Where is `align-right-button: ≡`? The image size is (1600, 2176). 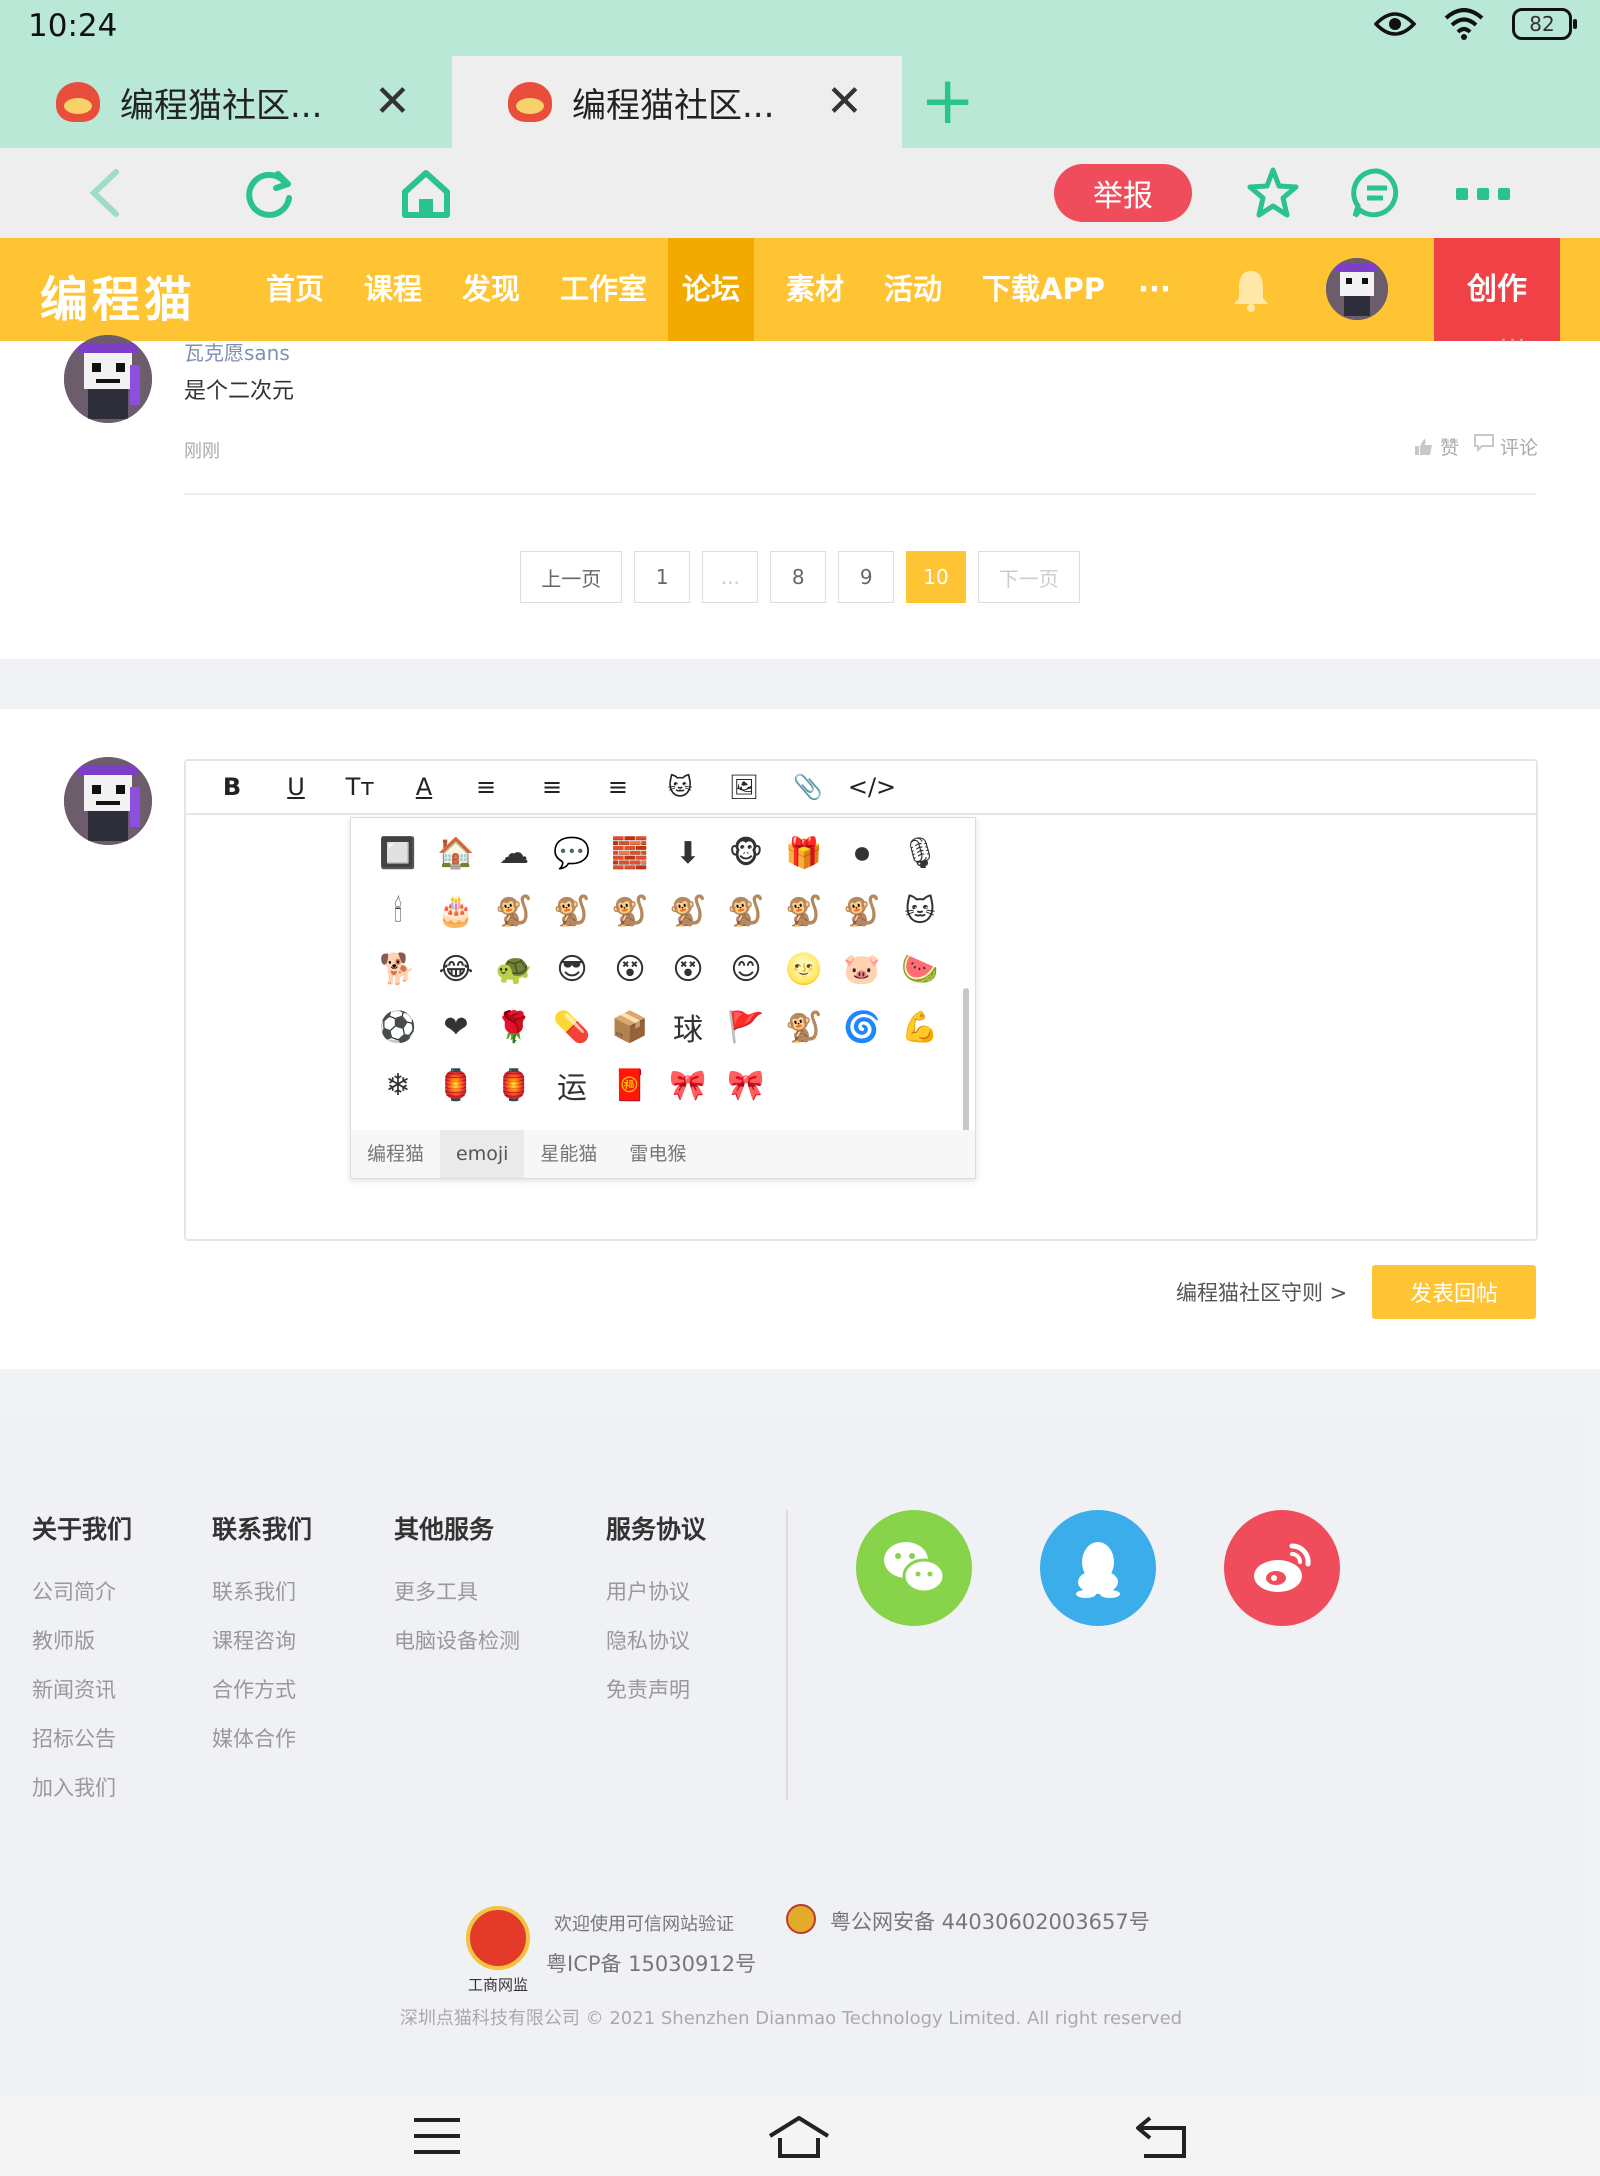
align-right-button: ≡ is located at coordinates (616, 787).